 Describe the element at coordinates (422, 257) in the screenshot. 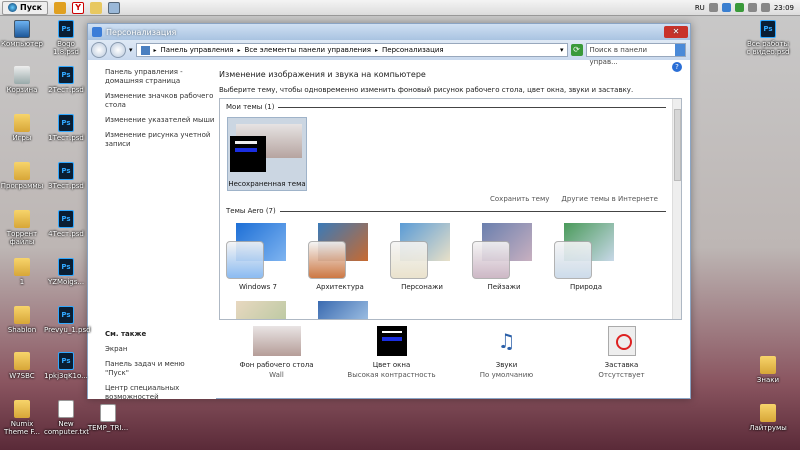

I see `aero-theme: Персонажи` at that location.